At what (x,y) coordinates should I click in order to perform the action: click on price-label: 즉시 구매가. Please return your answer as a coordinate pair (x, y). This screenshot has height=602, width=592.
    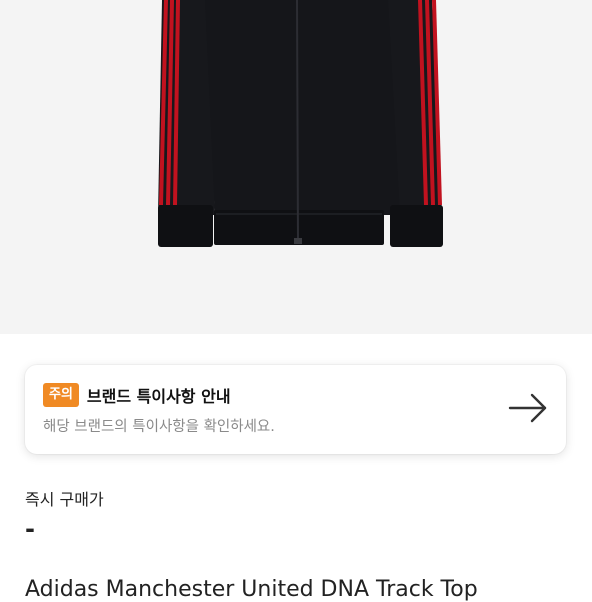
    Looking at the image, I should click on (64, 499).